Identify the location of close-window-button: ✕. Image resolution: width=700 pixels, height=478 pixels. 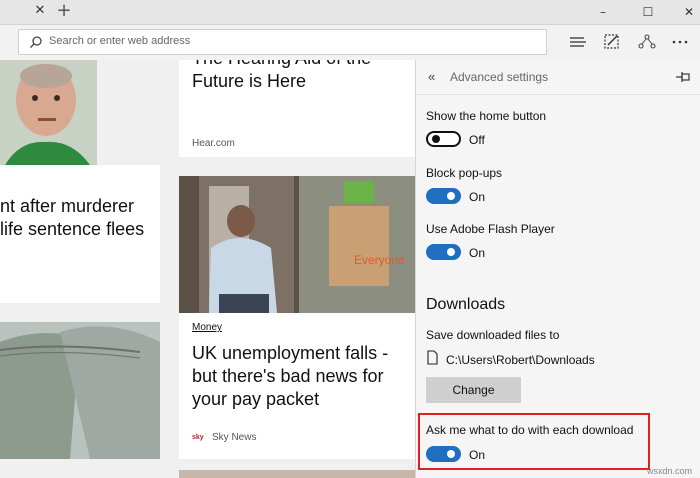
(689, 12).